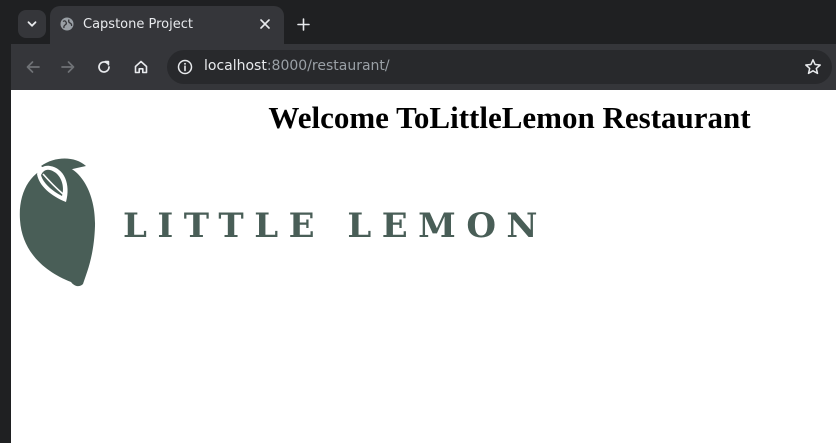 The image size is (836, 443). What do you see at coordinates (509, 117) in the screenshot?
I see `page-title: Welcome ToLittleLemon Restaurant` at bounding box center [509, 117].